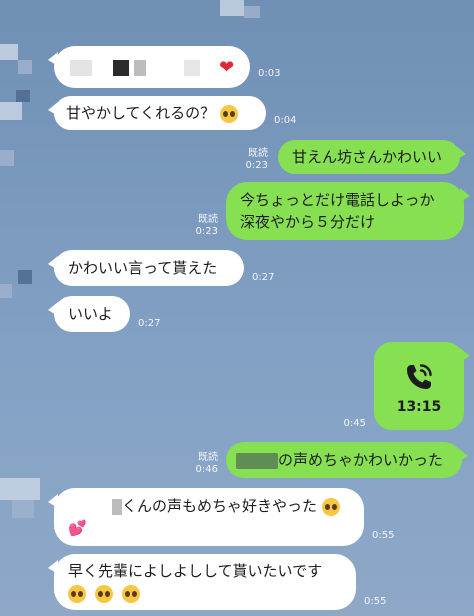  What do you see at coordinates (206, 517) in the screenshot?
I see `message-bubble-incoming: くんの声もめちゃ好きやった 💕` at bounding box center [206, 517].